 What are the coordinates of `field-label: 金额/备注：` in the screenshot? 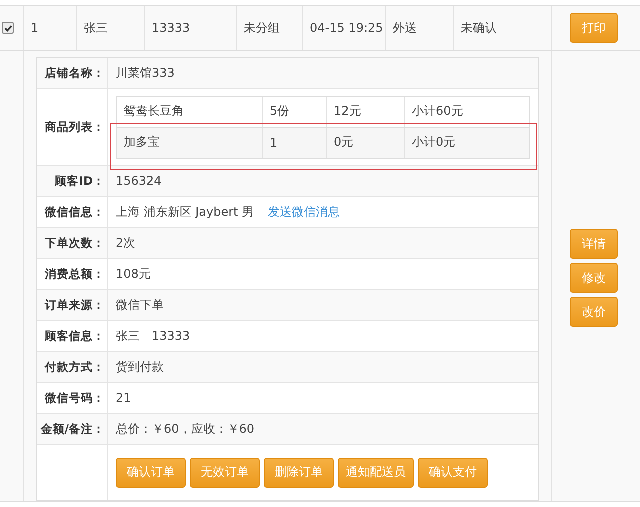 It's located at (72, 429).